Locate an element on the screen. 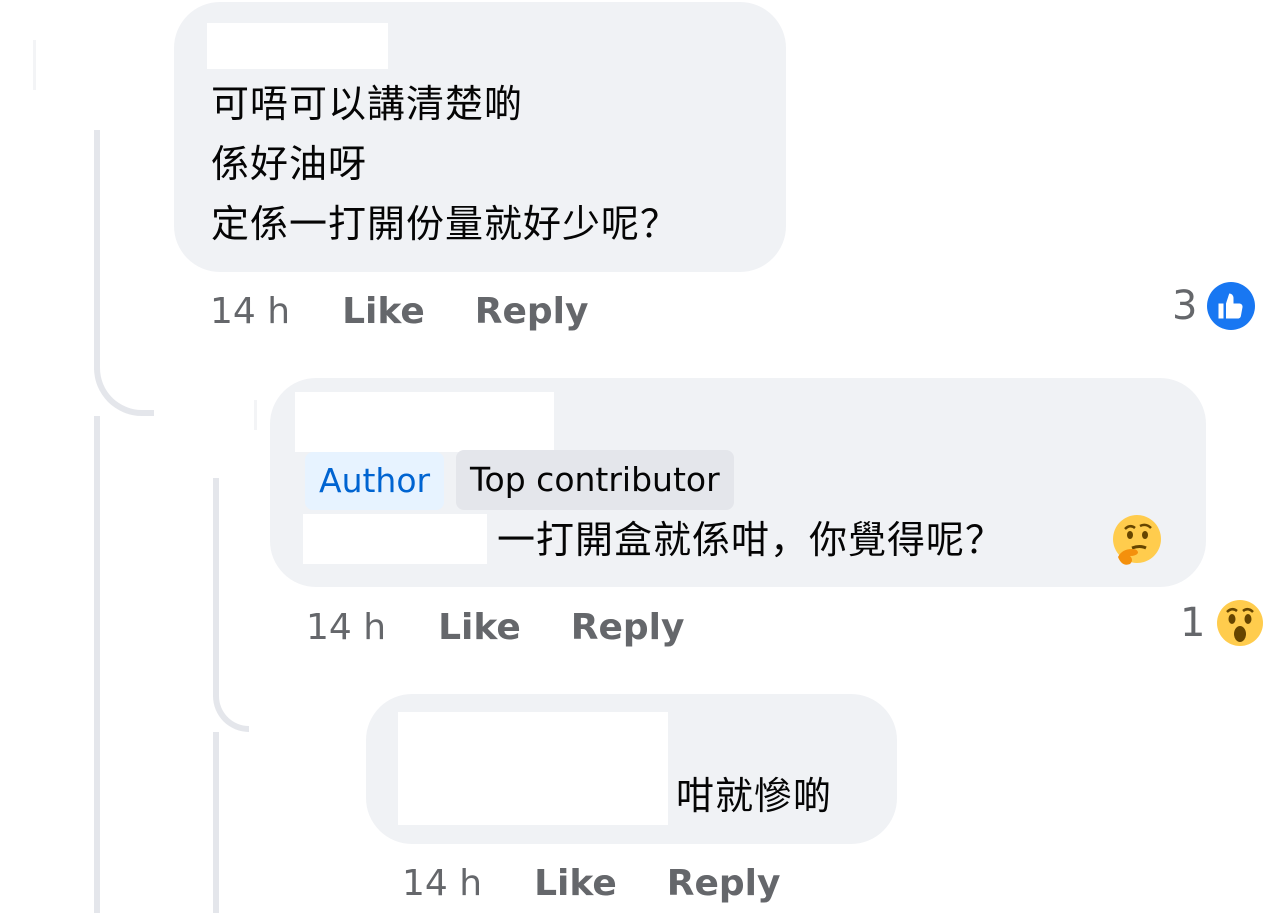  wow-face-icon is located at coordinates (1240, 623).